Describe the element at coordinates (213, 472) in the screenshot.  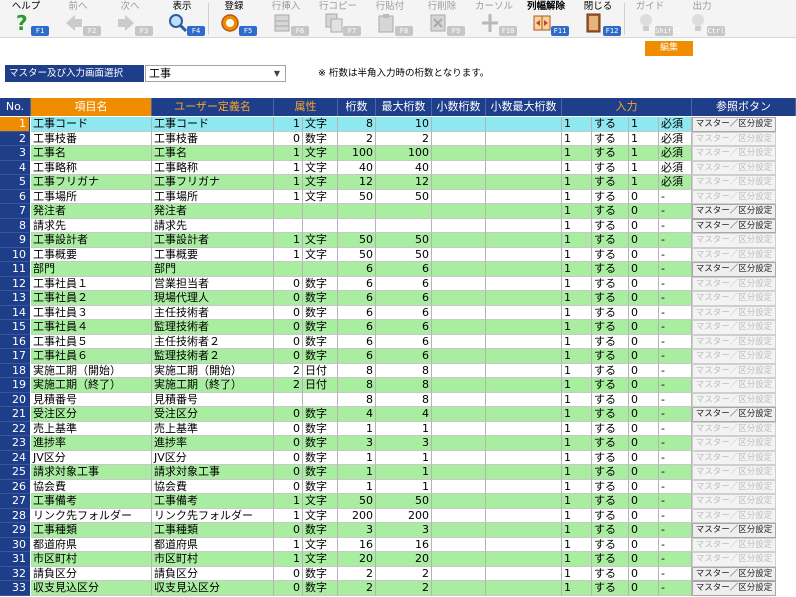
I see `cell-user: 請求対象工事` at that location.